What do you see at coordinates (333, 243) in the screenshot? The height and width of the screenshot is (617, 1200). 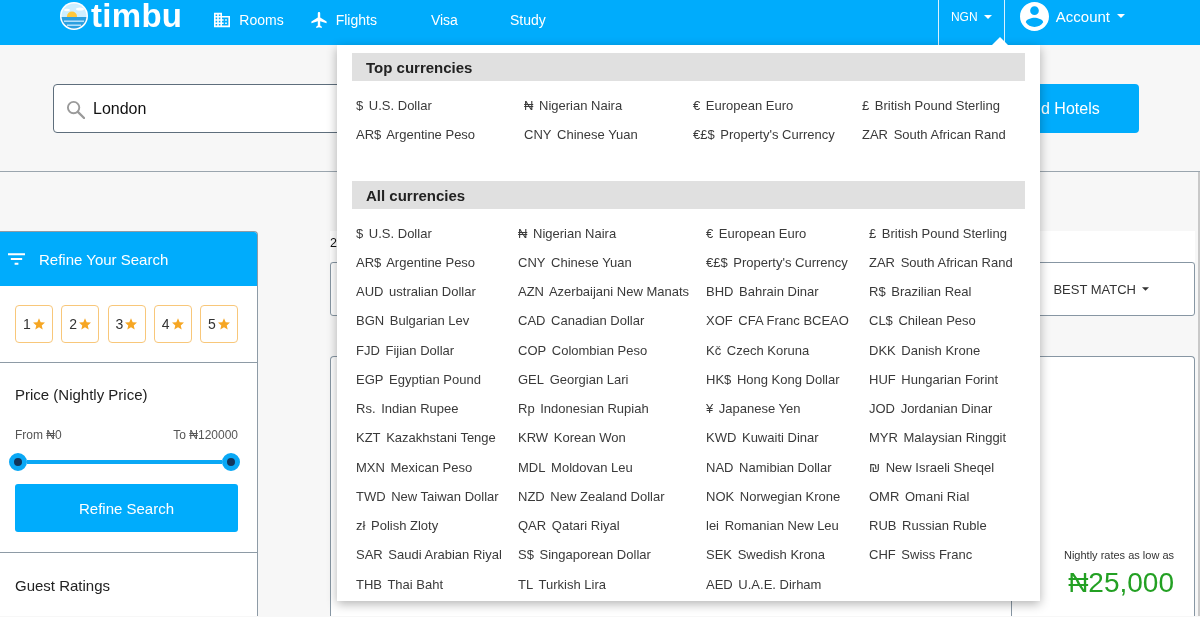 I see `results-heading: 2` at bounding box center [333, 243].